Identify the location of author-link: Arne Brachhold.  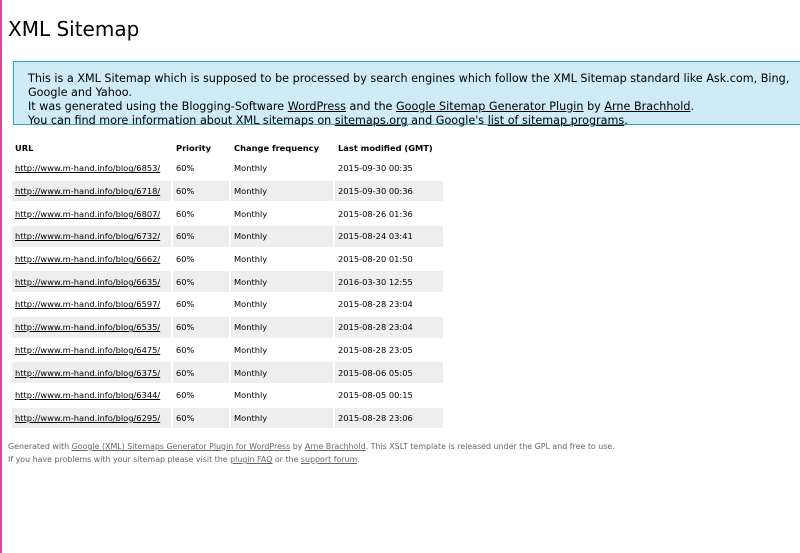
(647, 106).